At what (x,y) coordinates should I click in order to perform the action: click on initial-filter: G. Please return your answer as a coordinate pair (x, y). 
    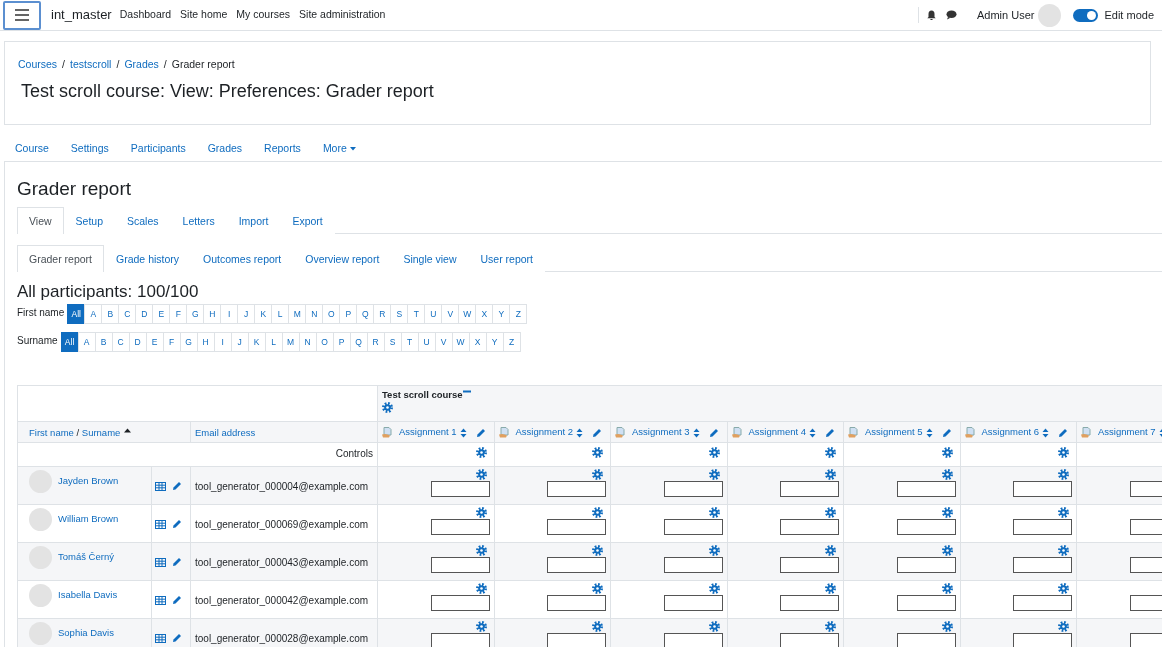
    Looking at the image, I should click on (195, 314).